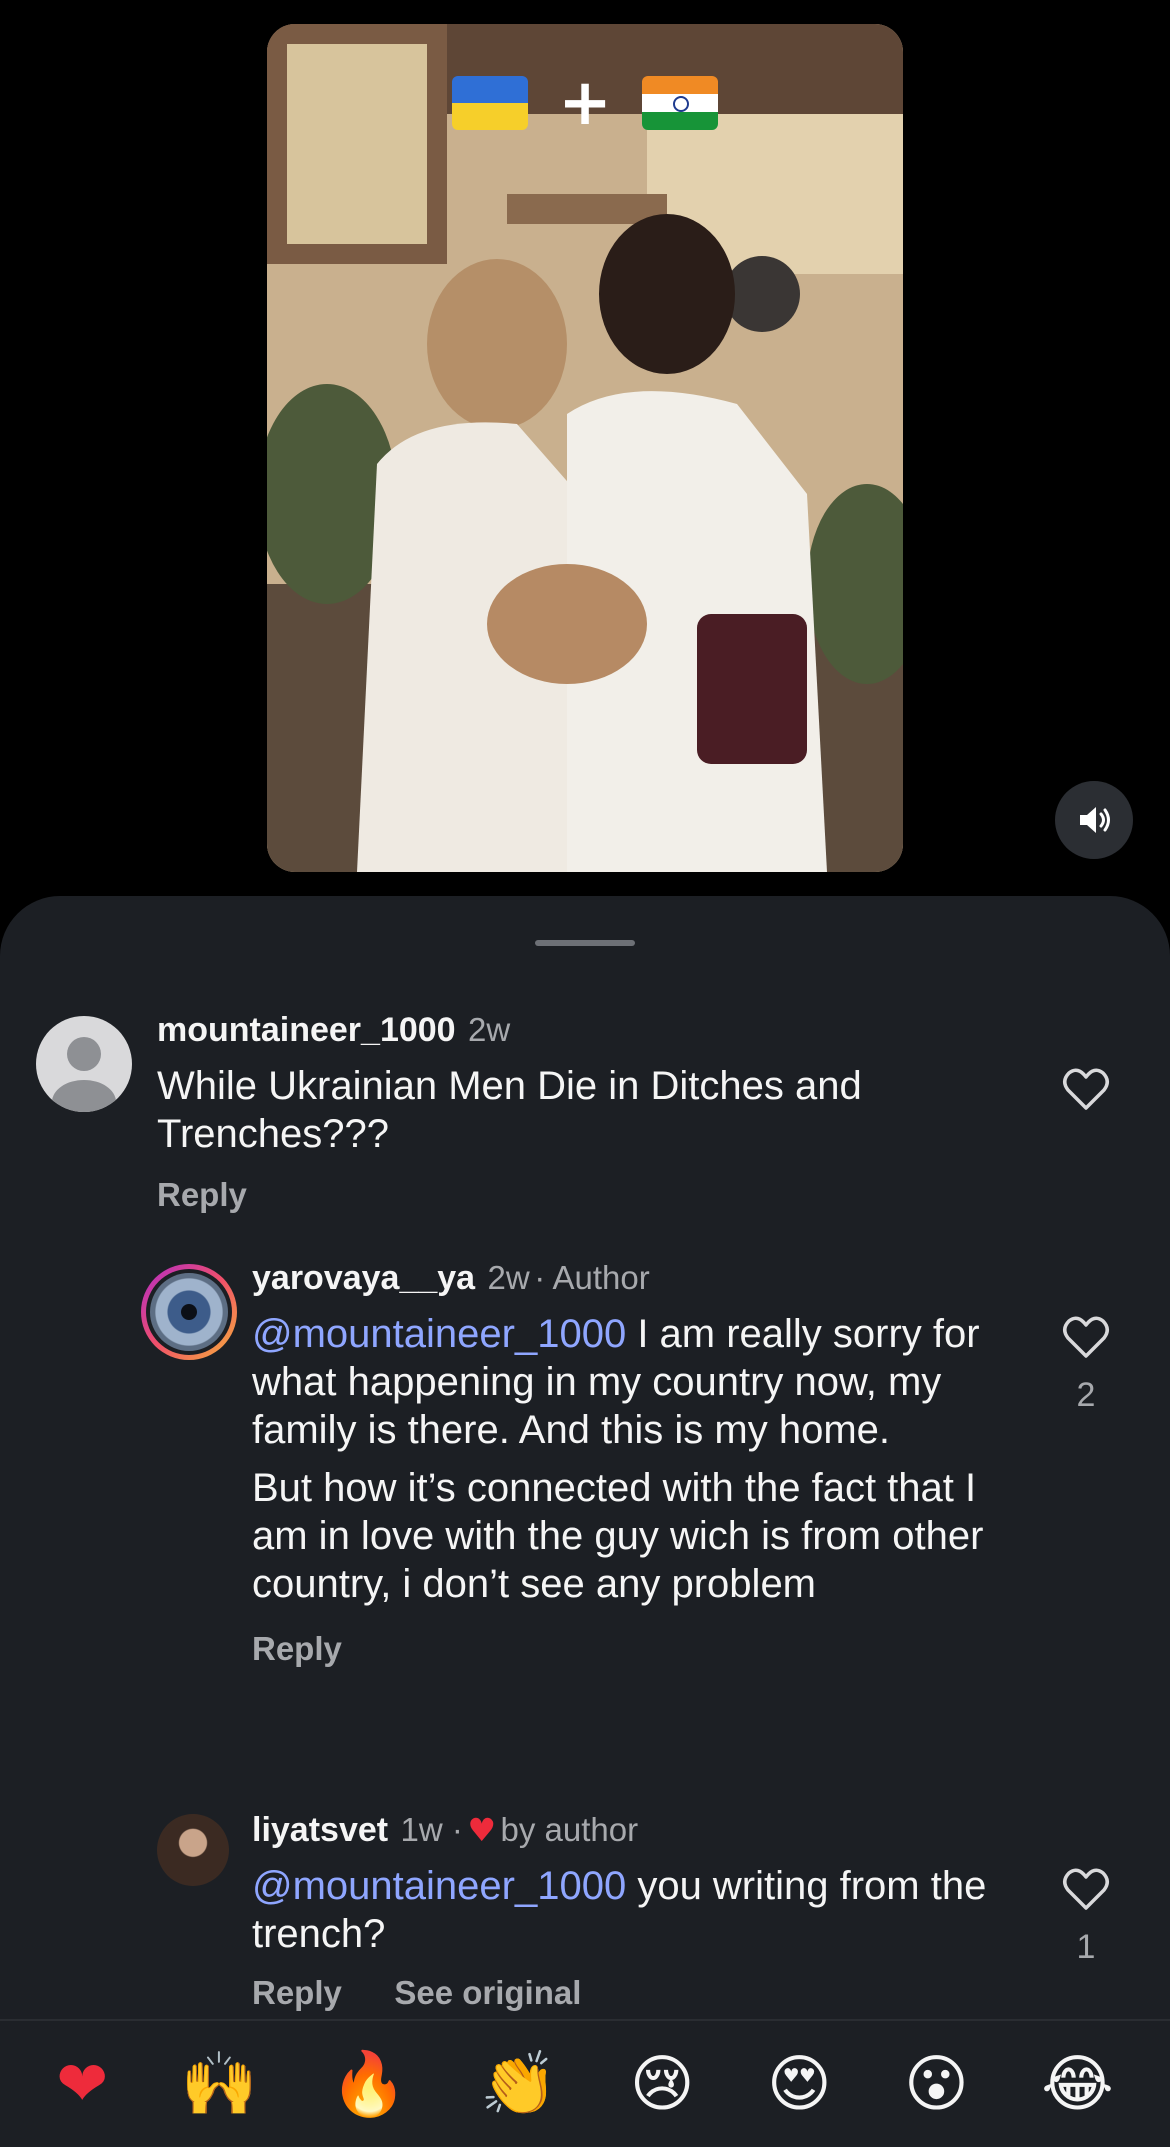 This screenshot has width=1170, height=2147. Describe the element at coordinates (82, 2084) in the screenshot. I see `reaction-red-heart: ❤` at that location.